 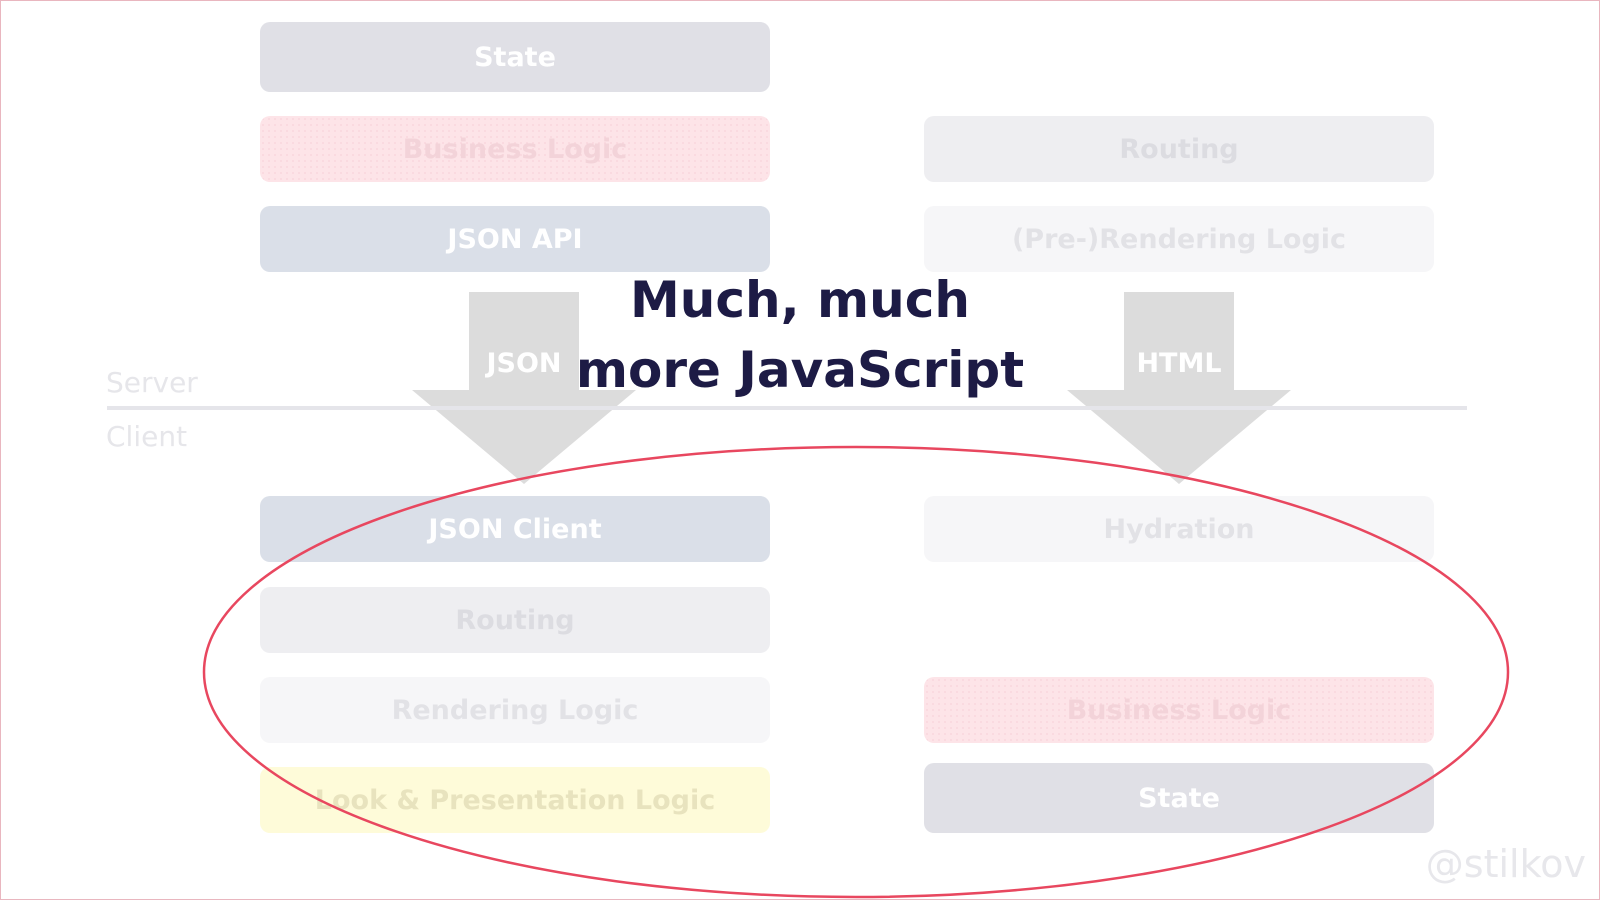 What do you see at coordinates (800, 335) in the screenshot?
I see `headline: Much, much more JavaScript` at bounding box center [800, 335].